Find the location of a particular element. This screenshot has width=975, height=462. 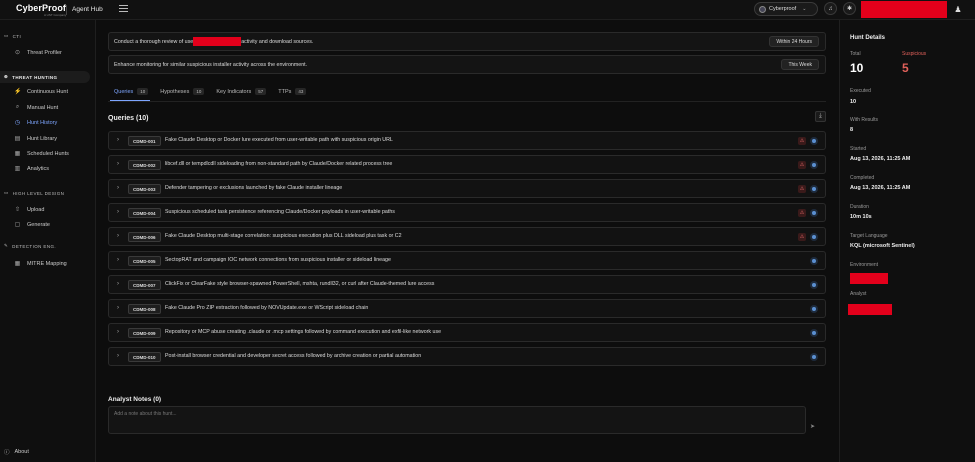

target-icon: ⊙ is located at coordinates (17, 53).